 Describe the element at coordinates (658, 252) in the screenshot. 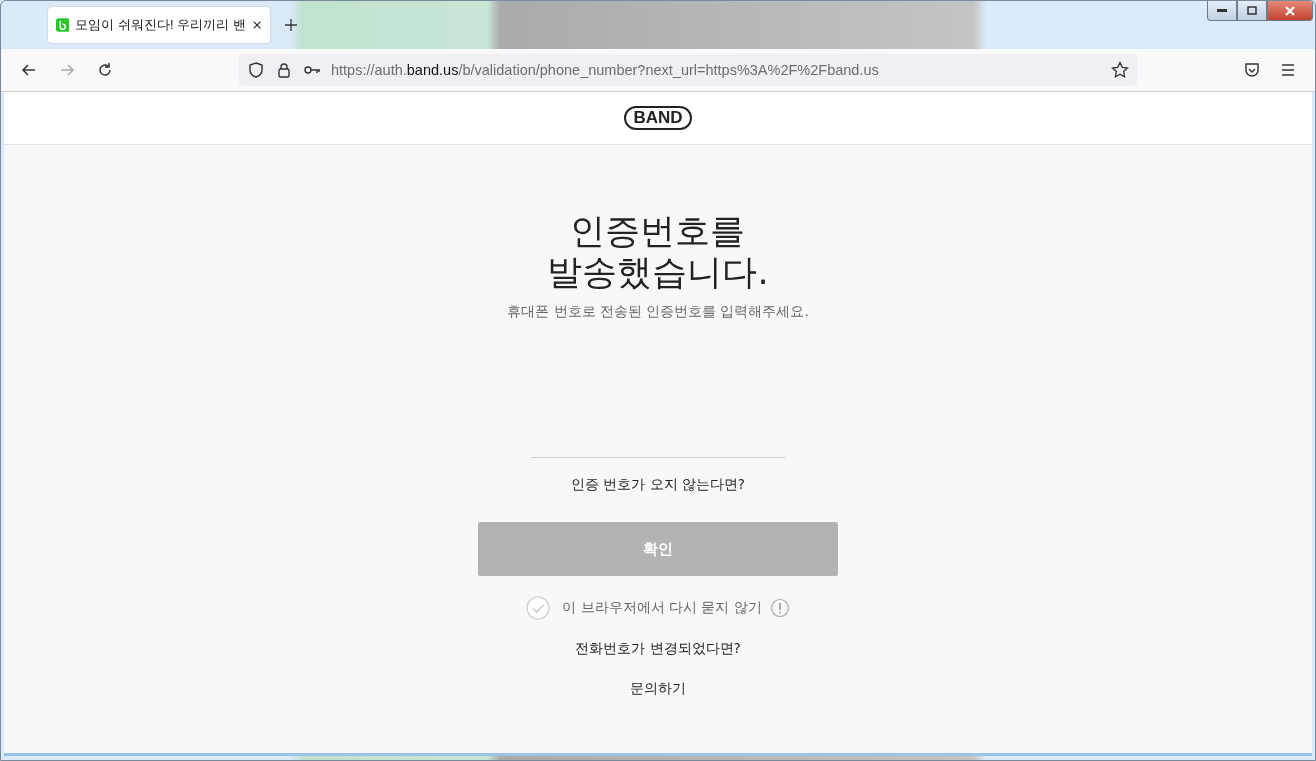

I see `page-title: 인증번호를 발송했습니다.` at that location.